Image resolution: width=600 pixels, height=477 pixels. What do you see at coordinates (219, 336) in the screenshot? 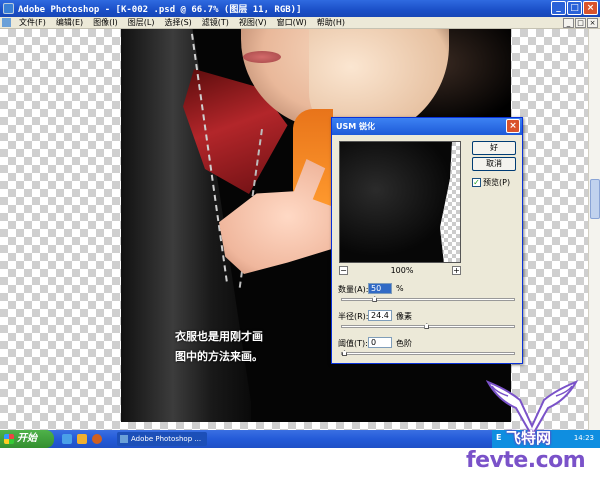
I see `caption-line-1: 衣服也是用刚才画` at bounding box center [219, 336].